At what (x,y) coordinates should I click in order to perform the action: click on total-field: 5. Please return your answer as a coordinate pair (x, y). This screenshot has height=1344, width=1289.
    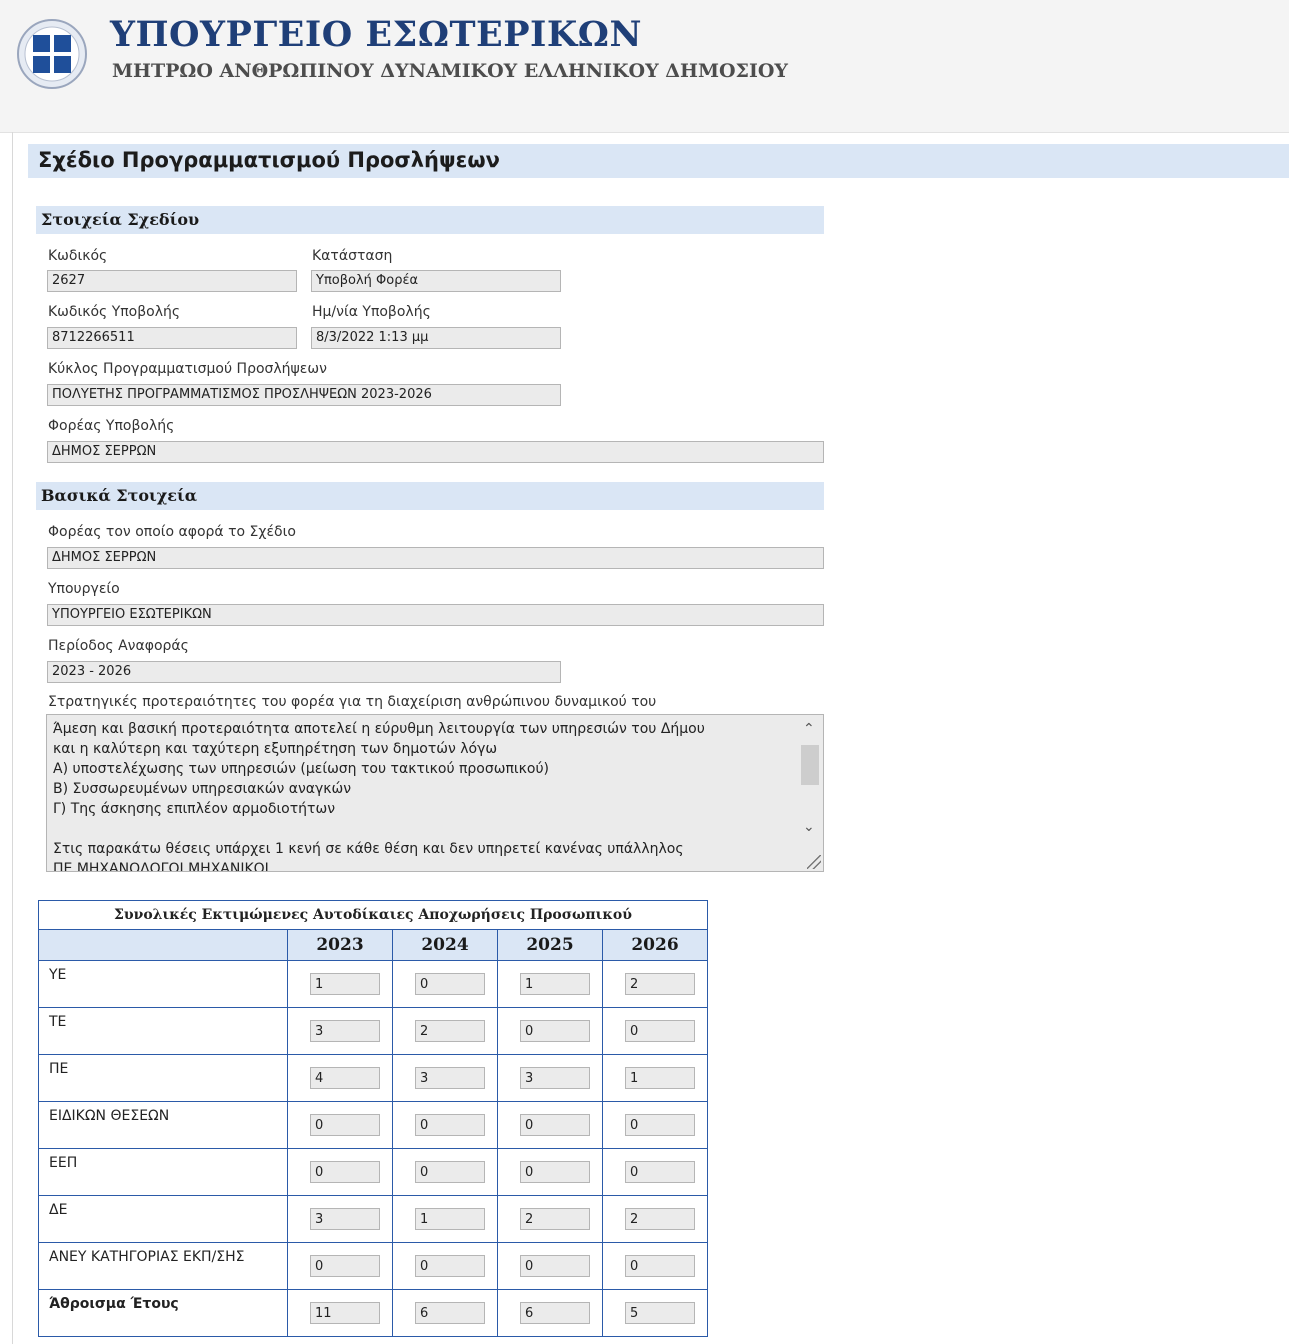
    Looking at the image, I should click on (660, 1313).